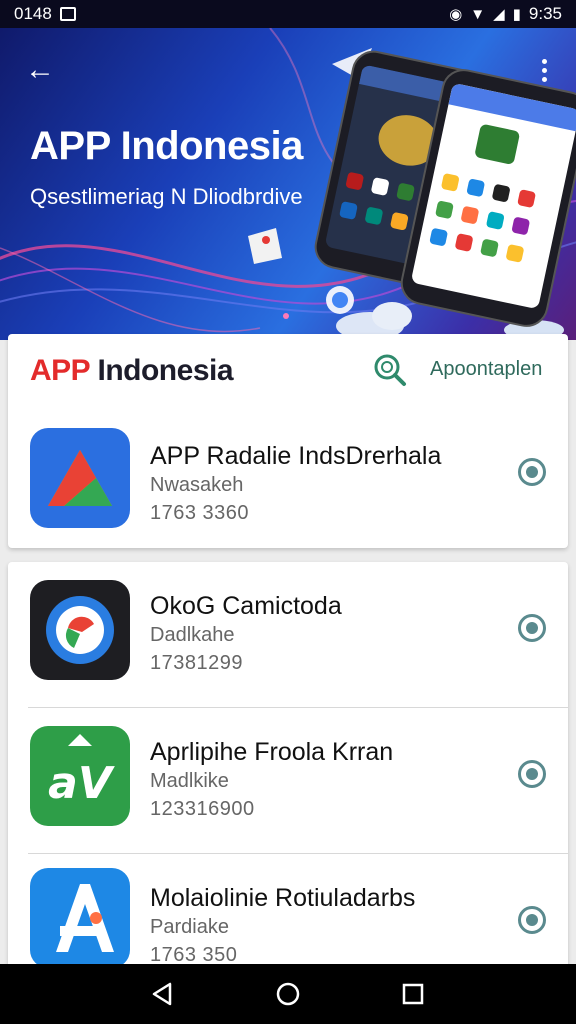 The width and height of the screenshot is (576, 1024). I want to click on app-subtitle: Dadlkahe, so click(192, 635).